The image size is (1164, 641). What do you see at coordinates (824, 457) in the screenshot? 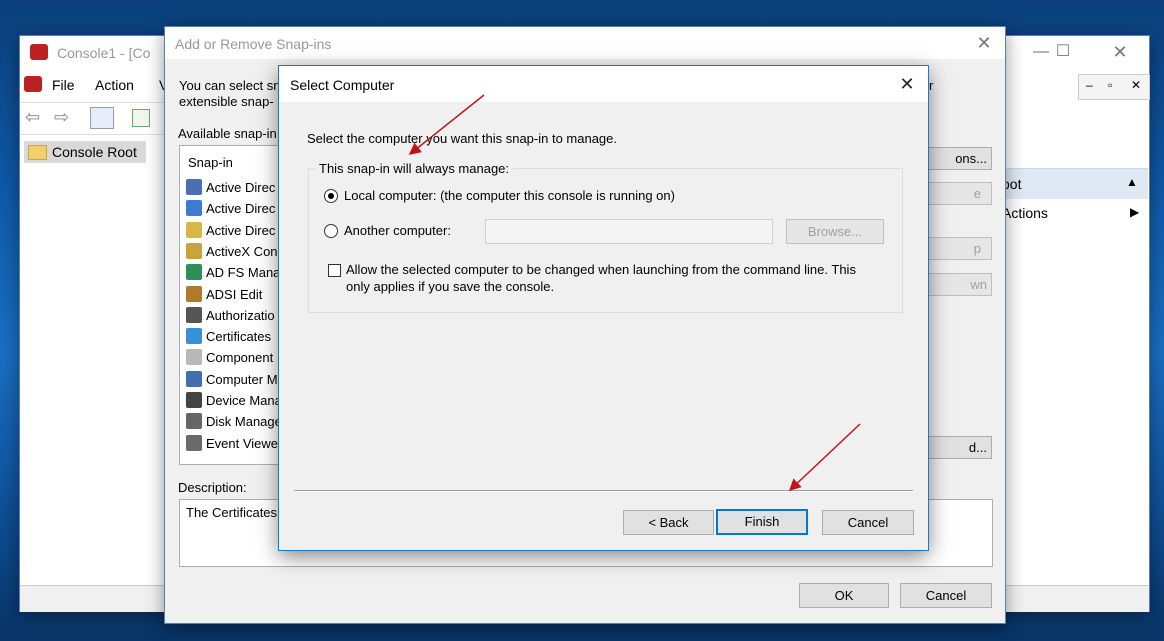
I see `arrow-to-finish` at bounding box center [824, 457].